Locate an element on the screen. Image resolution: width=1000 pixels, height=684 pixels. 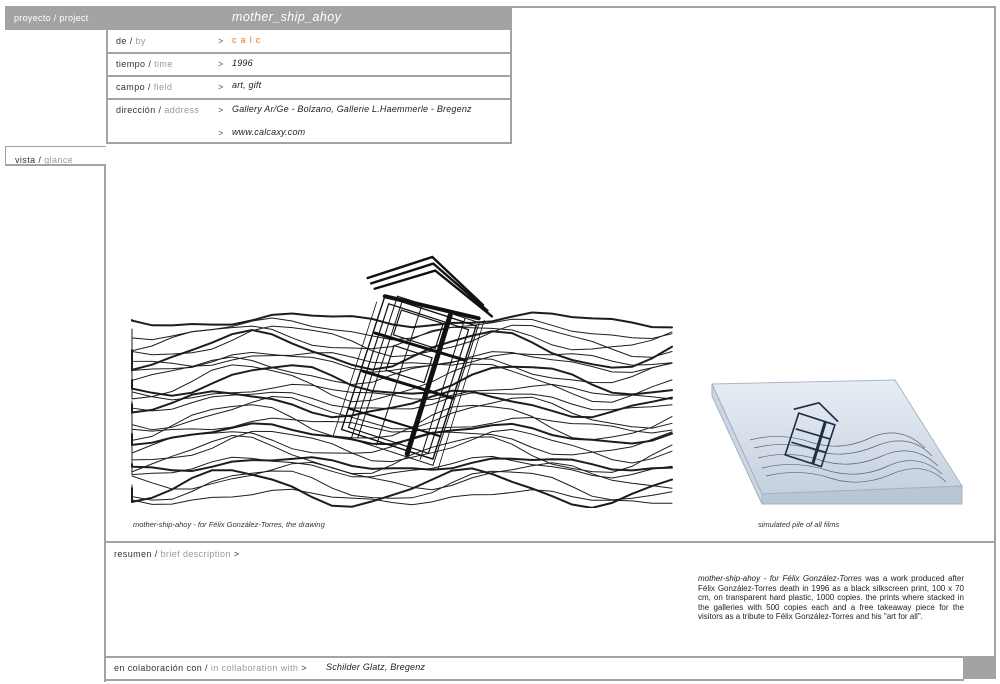
field-value: art, gift is located at coordinates (247, 85).